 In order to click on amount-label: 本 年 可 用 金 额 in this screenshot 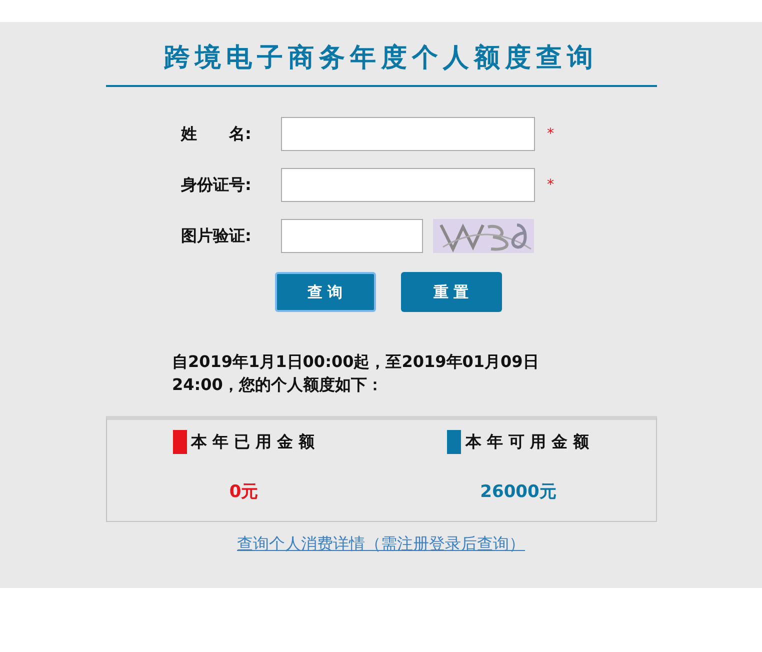, I will do `click(527, 442)`.